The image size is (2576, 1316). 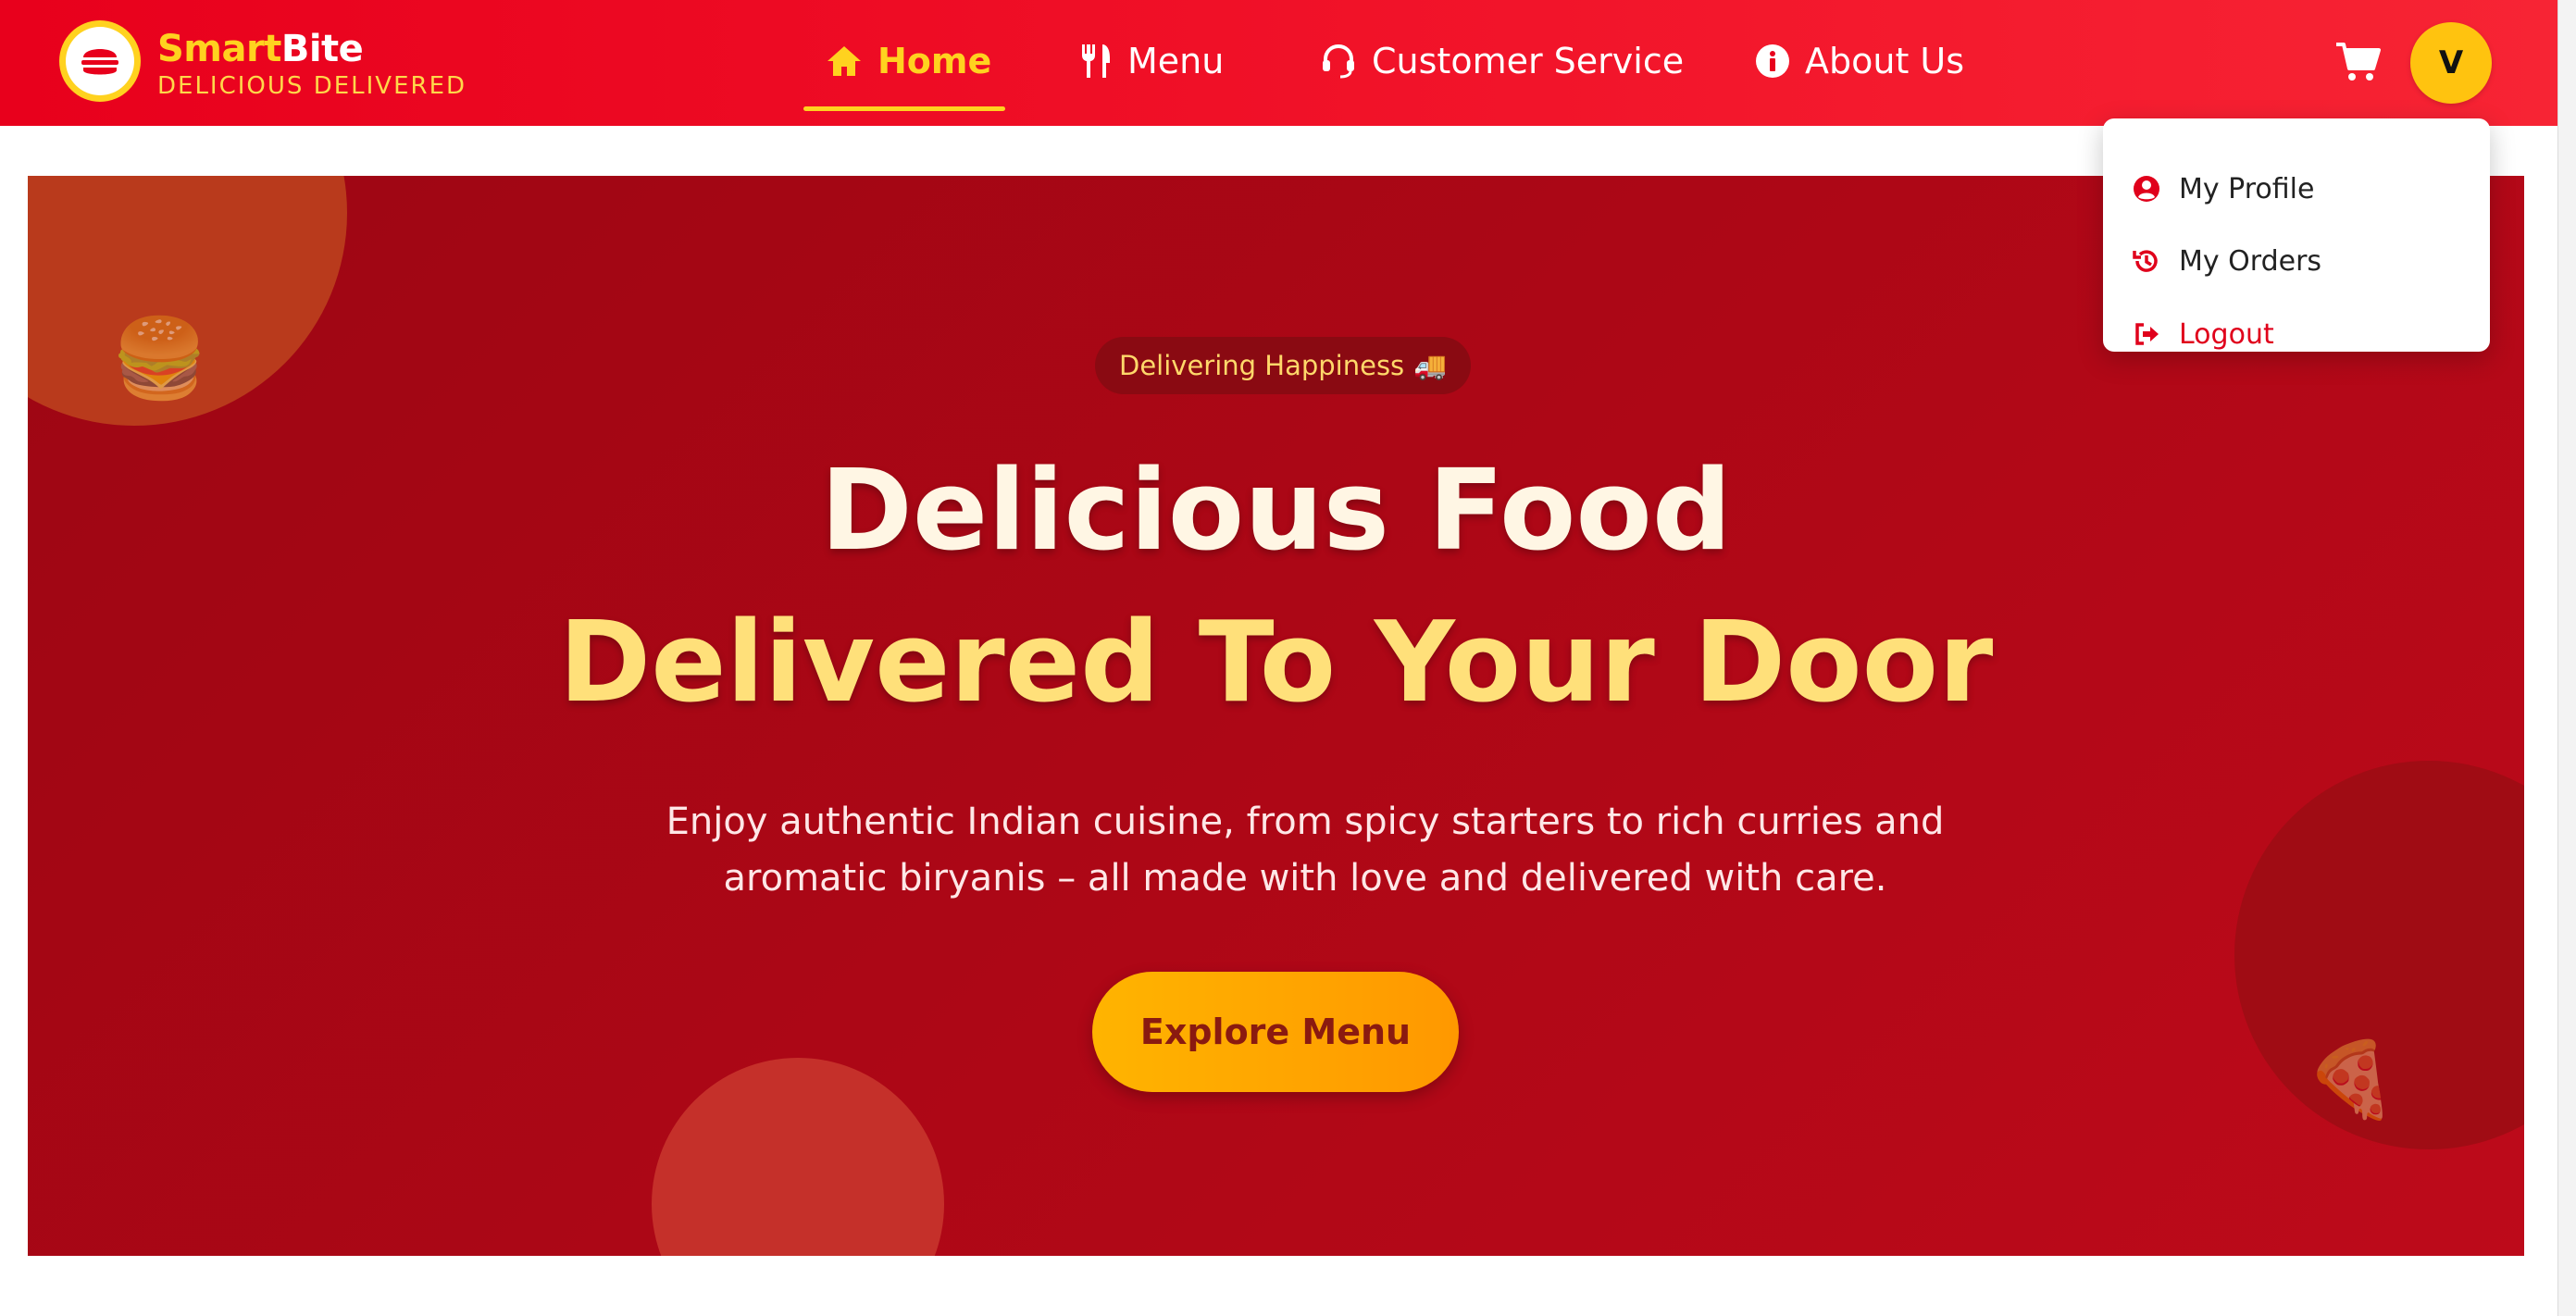 What do you see at coordinates (798, 1157) in the screenshot?
I see `decor-circle` at bounding box center [798, 1157].